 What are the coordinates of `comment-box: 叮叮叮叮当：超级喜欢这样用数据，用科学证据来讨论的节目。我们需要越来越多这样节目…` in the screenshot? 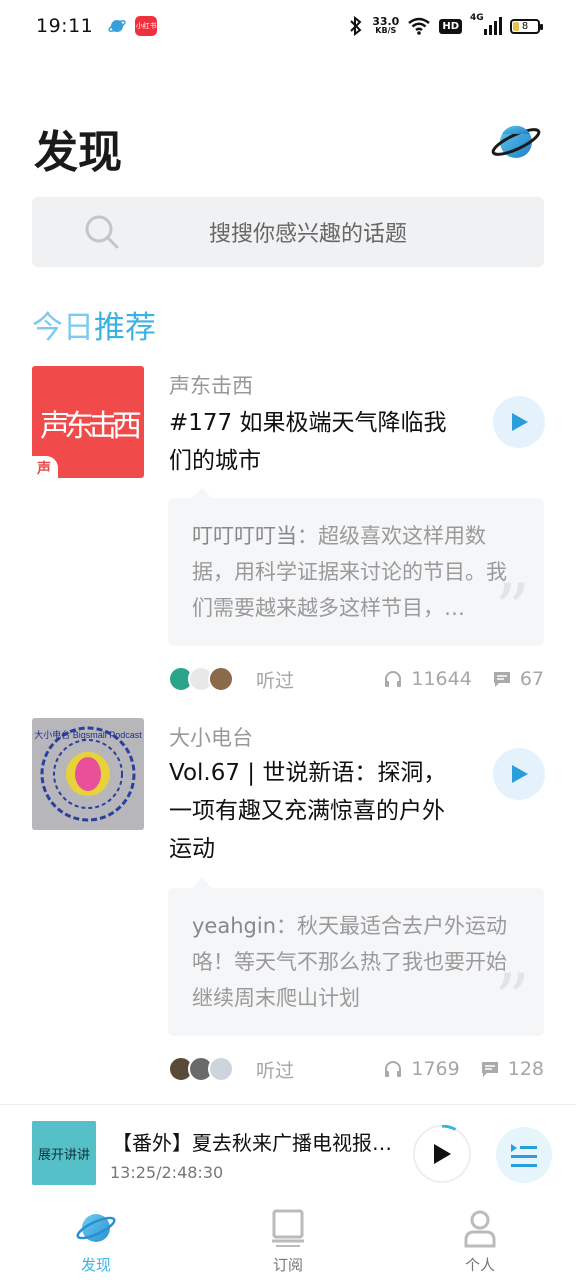 It's located at (356, 569).